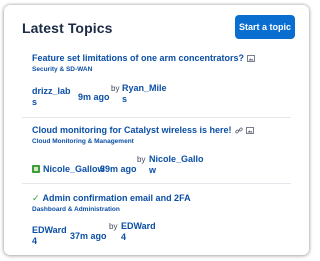 The height and width of the screenshot is (261, 320). I want to click on start-topic-button: Start a topic, so click(265, 27).